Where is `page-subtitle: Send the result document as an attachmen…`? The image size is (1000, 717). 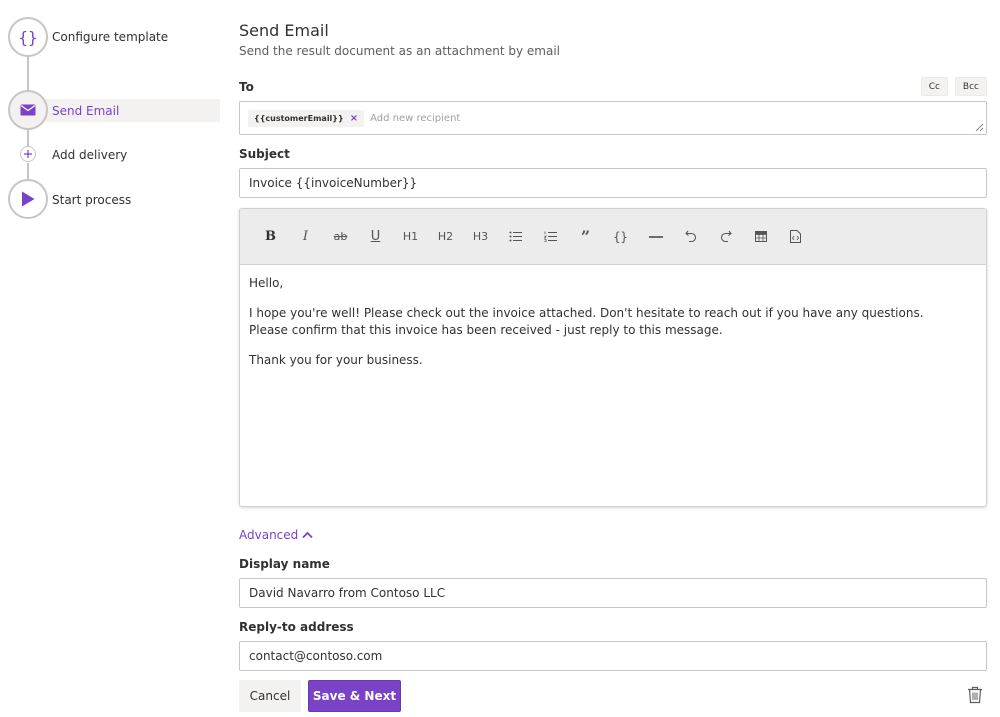
page-subtitle: Send the result document as an attachmen… is located at coordinates (400, 51).